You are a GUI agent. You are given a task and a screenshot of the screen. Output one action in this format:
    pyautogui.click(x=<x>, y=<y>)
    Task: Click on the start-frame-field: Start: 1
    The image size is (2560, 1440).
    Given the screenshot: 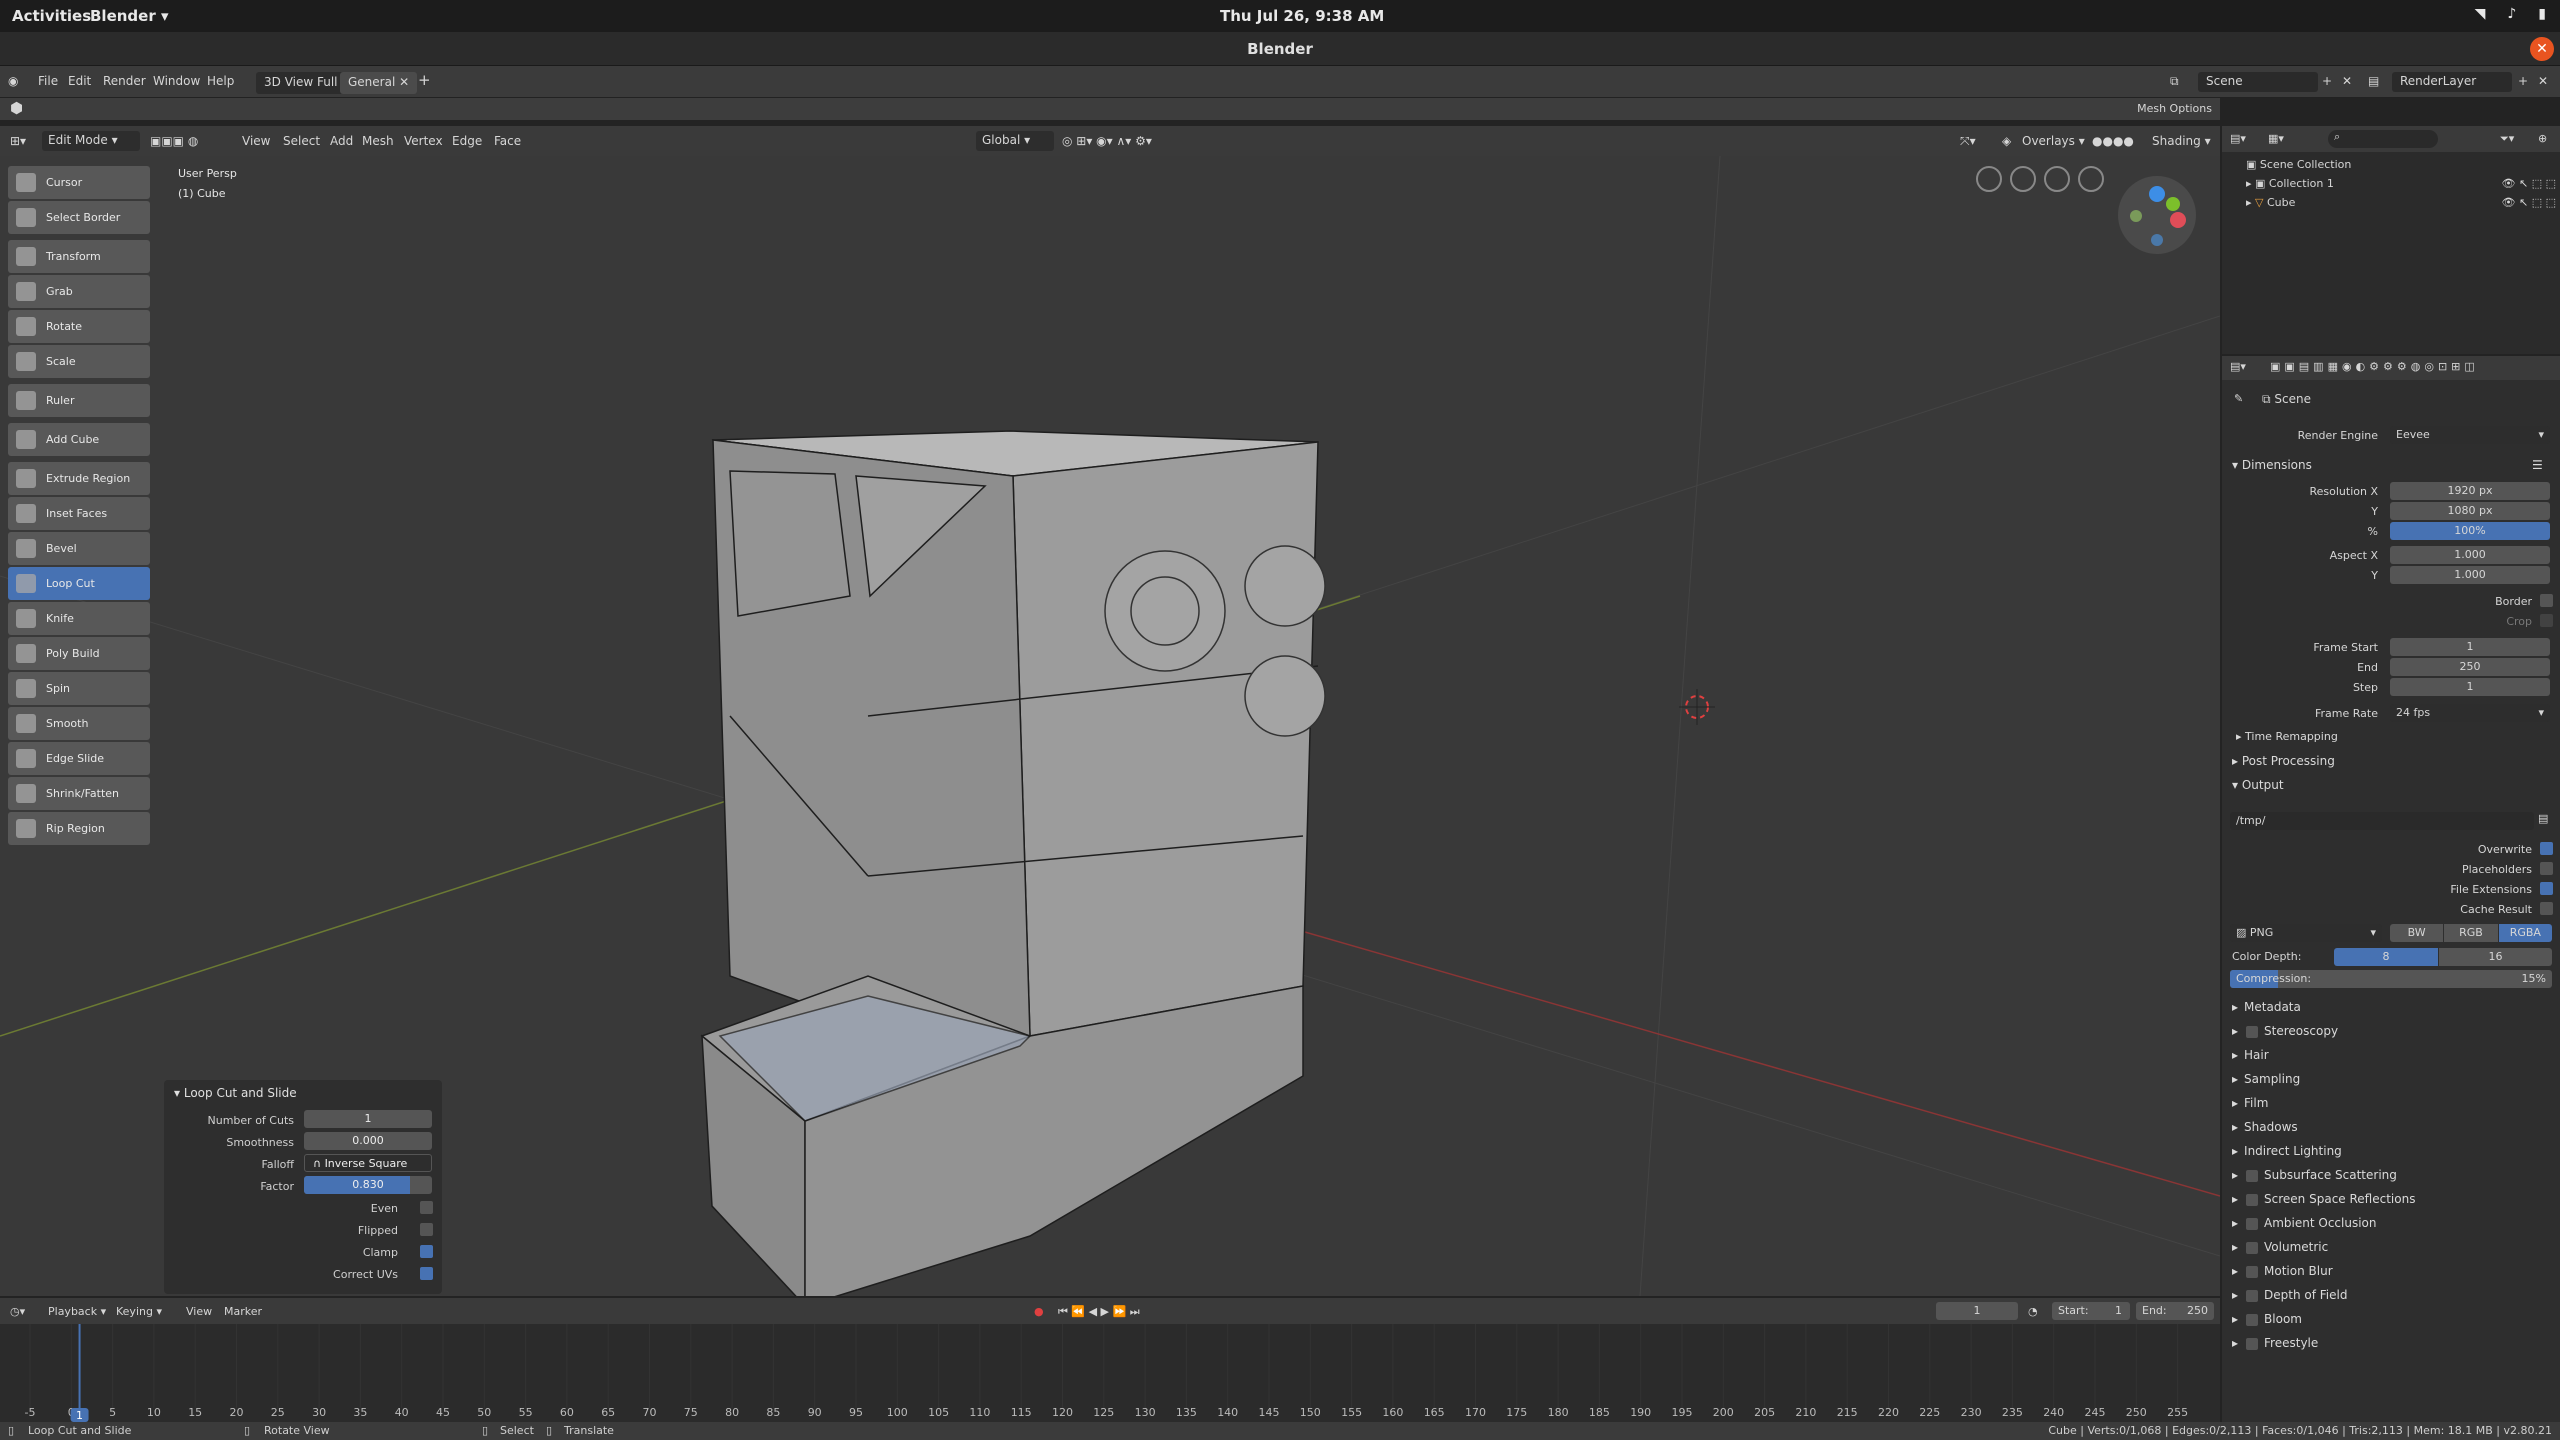 What is the action you would take?
    pyautogui.click(x=2091, y=1311)
    